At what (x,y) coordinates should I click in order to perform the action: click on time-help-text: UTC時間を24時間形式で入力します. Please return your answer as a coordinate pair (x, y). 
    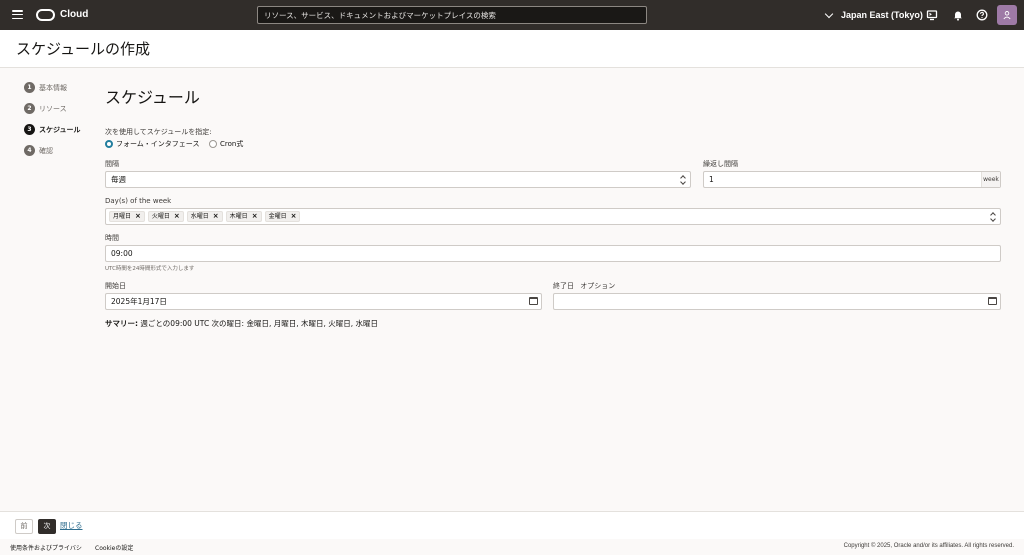
    Looking at the image, I should click on (150, 269).